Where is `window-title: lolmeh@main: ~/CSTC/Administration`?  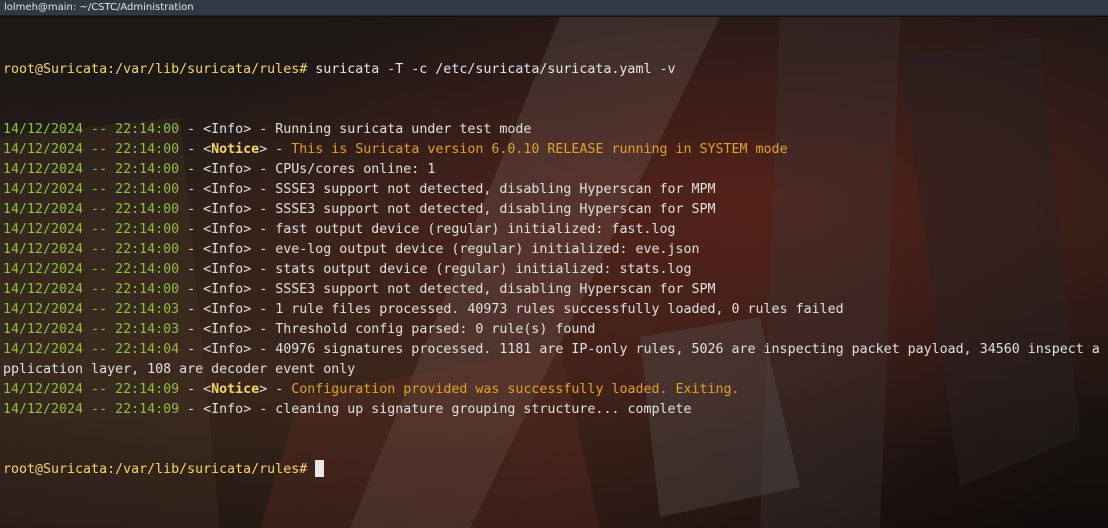
window-title: lolmeh@main: ~/CSTC/Administration is located at coordinates (554, 8).